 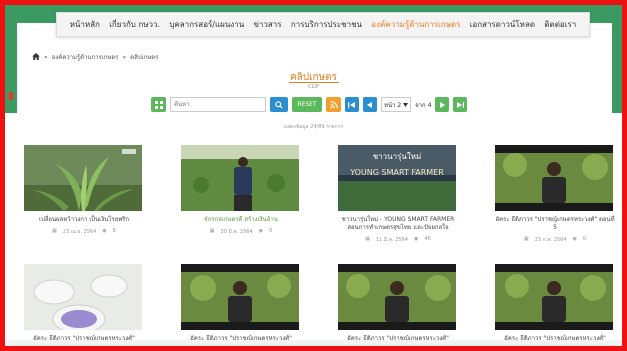 I want to click on nav-item-contact: ติดต่อเรา, so click(x=560, y=24).